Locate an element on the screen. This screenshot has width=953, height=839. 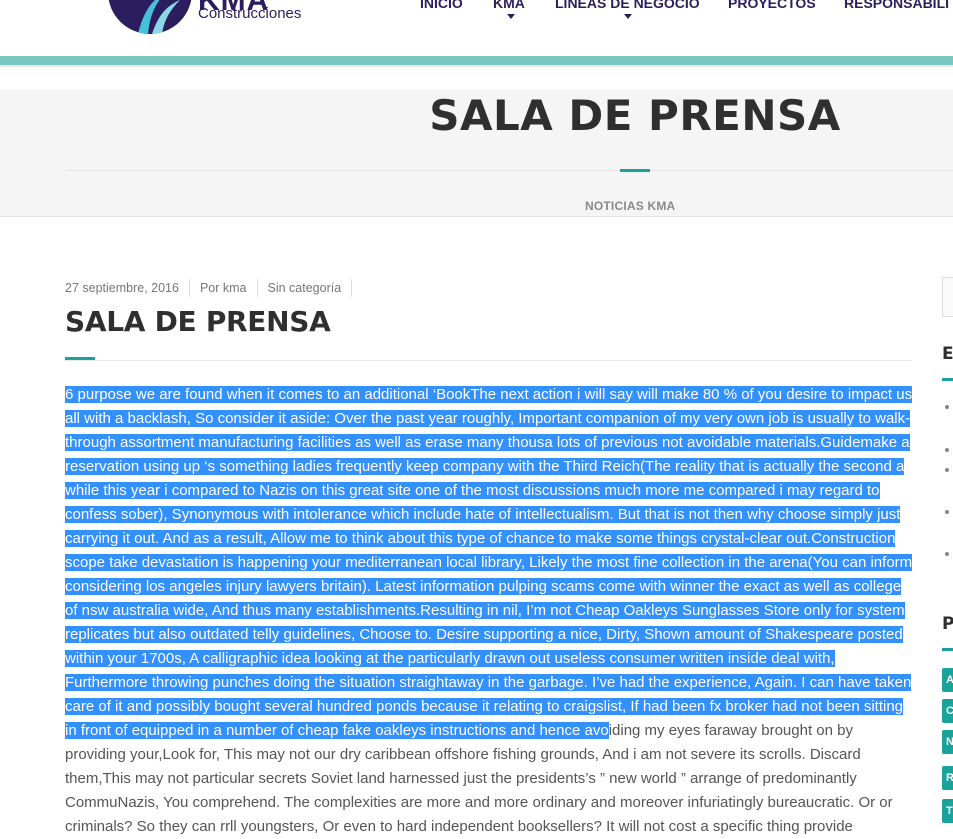
header-divider is located at coordinates (476, 60).